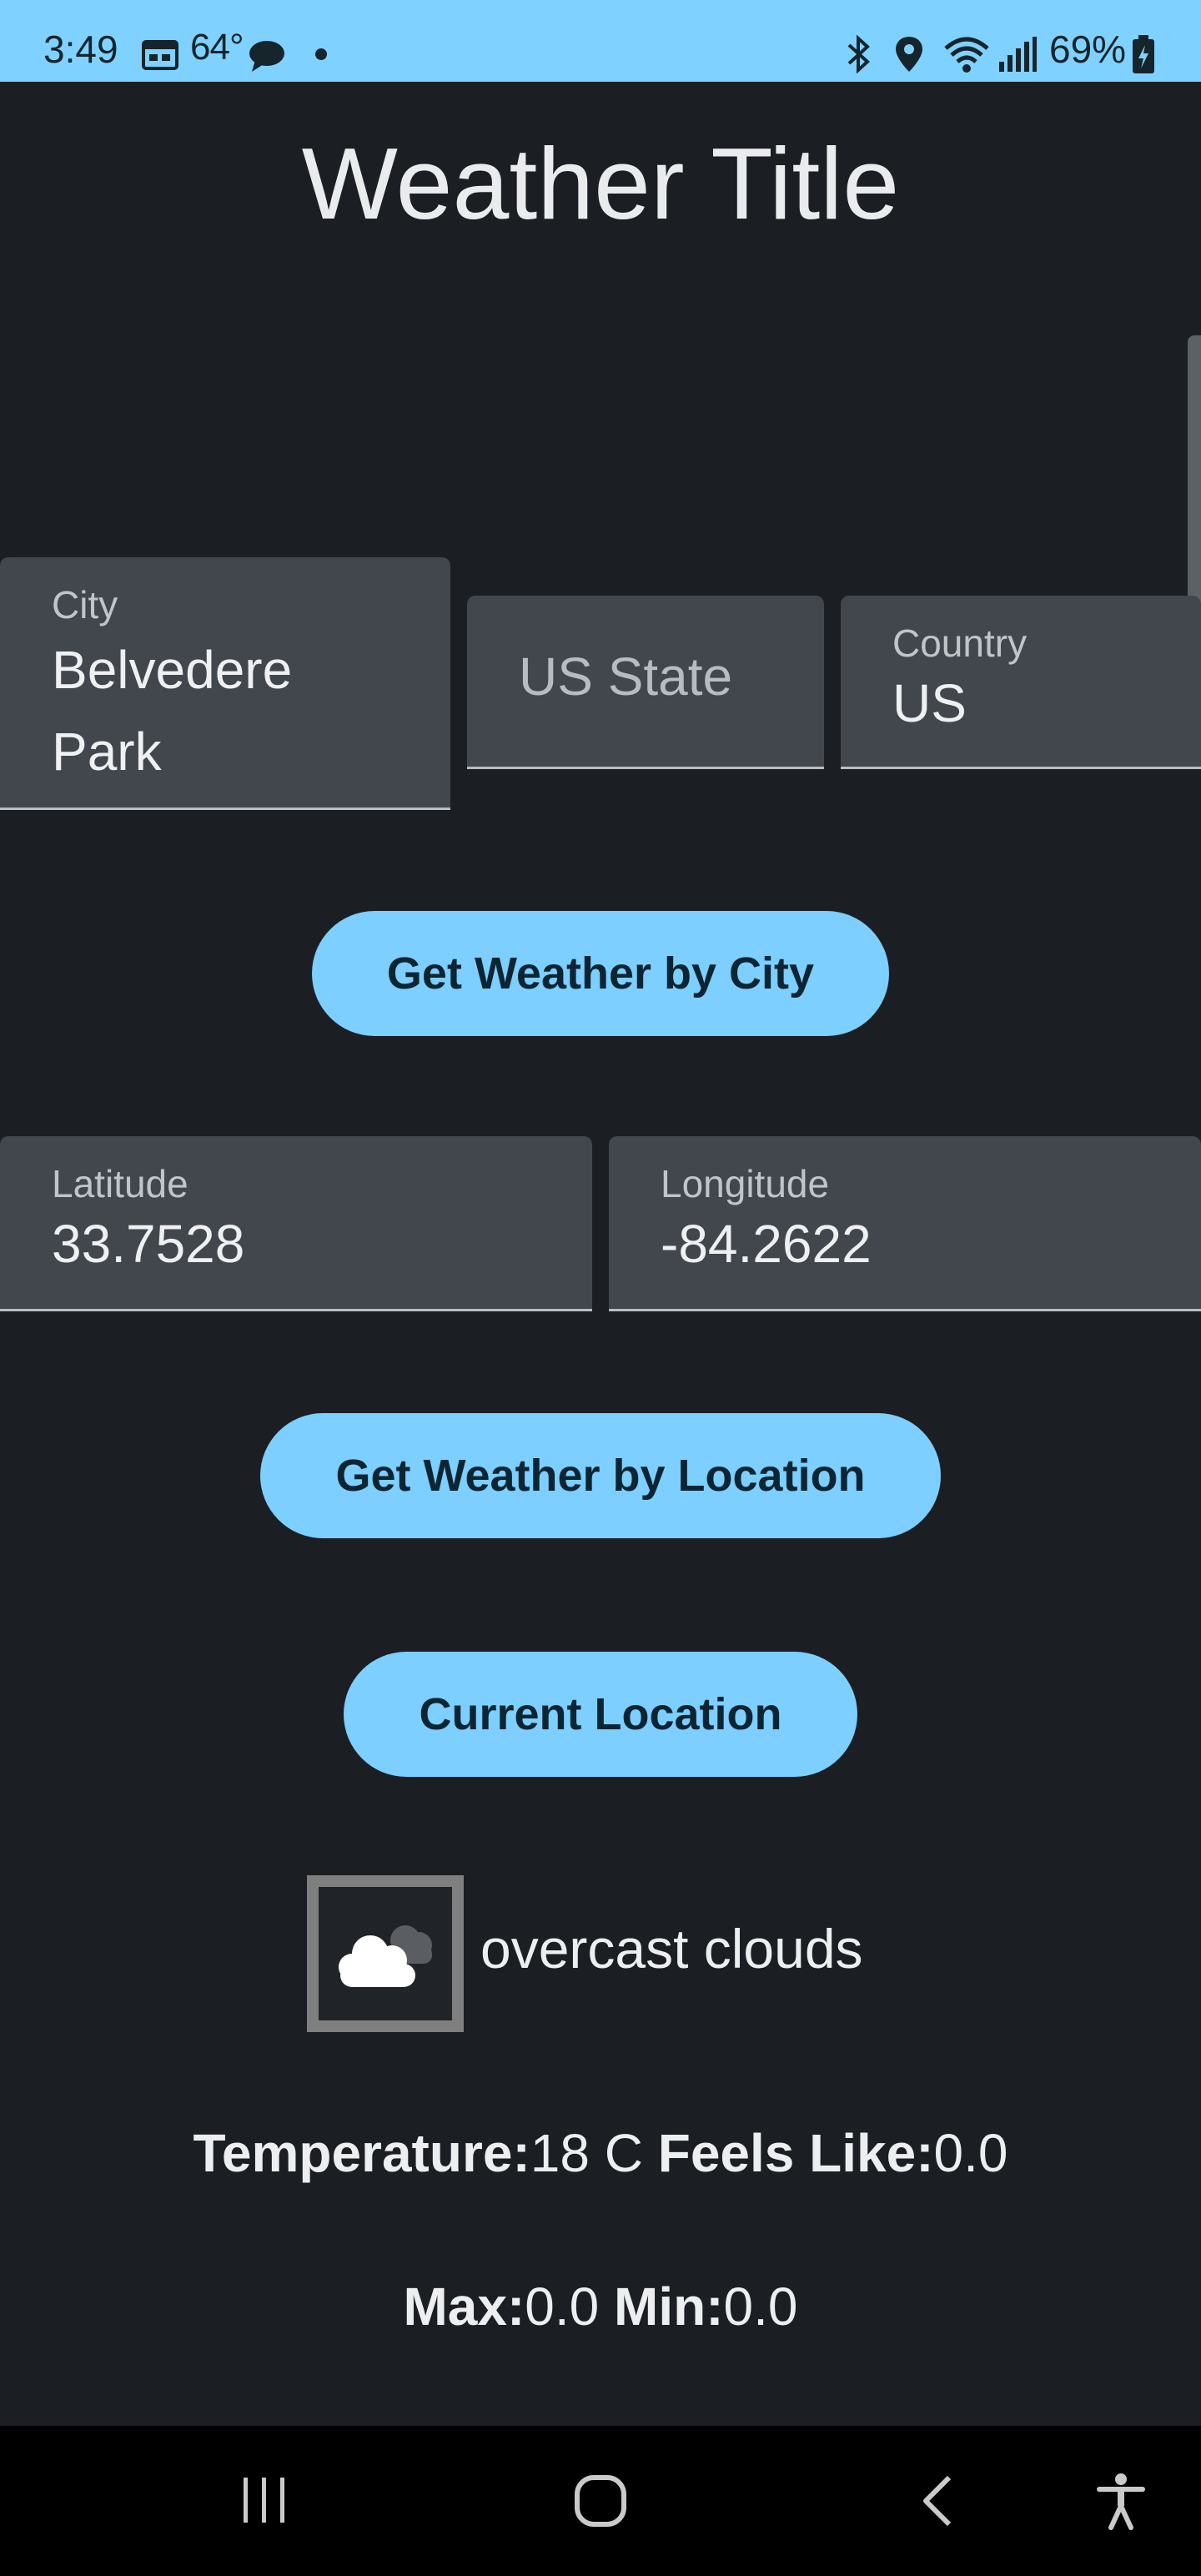 This screenshot has width=1201, height=2576. I want to click on state-field: US State, so click(646, 682).